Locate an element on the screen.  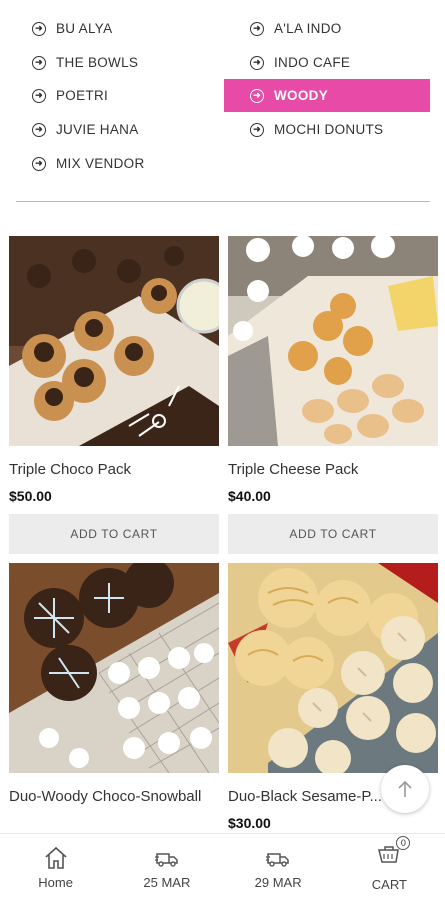
scroll-to-top-button is located at coordinates (405, 789).